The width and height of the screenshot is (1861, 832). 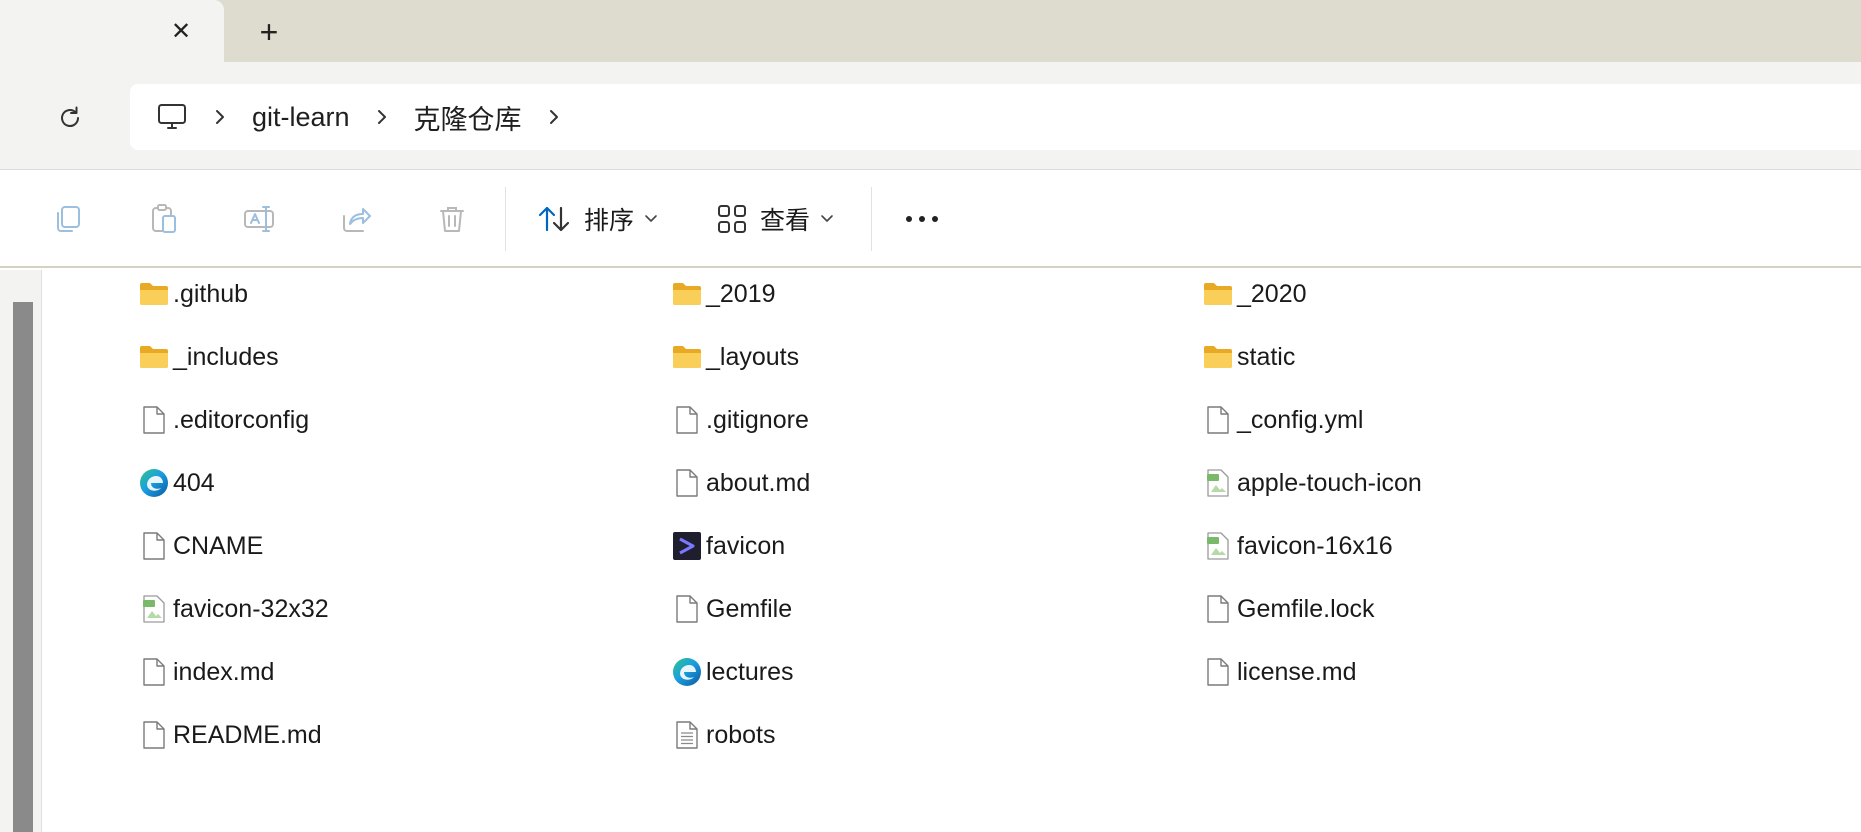 I want to click on breadcrumb-clone-repo: 克隆仓库, so click(x=468, y=117).